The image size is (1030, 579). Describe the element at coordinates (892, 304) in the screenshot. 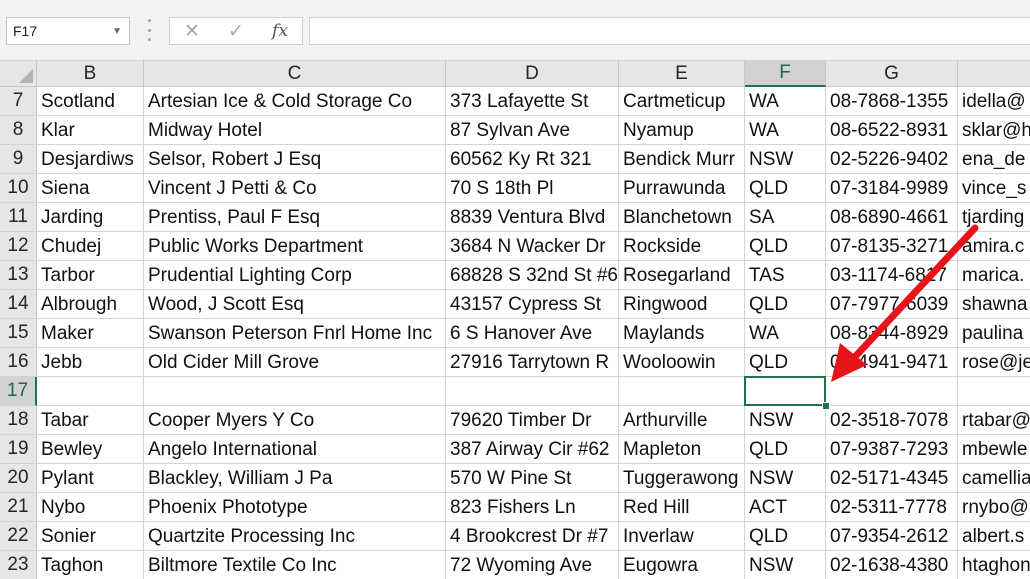

I see `cell-g14: 07-7977-6039` at that location.